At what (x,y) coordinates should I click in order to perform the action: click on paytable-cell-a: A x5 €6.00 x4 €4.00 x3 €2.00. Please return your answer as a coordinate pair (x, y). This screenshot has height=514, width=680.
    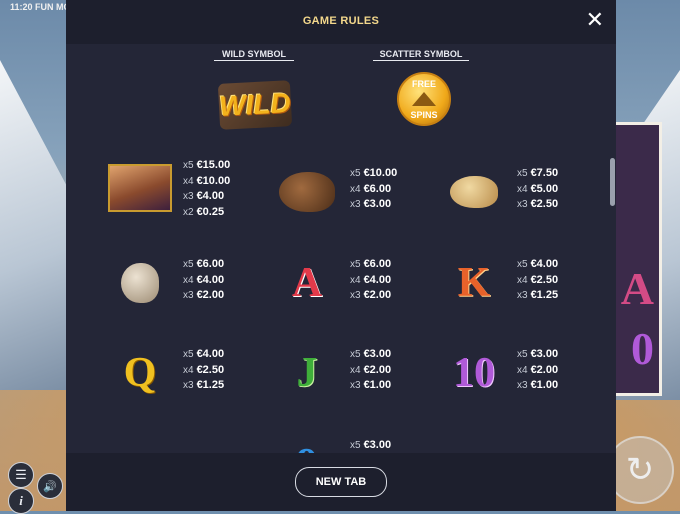
    Looking at the image, I should click on (356, 292).